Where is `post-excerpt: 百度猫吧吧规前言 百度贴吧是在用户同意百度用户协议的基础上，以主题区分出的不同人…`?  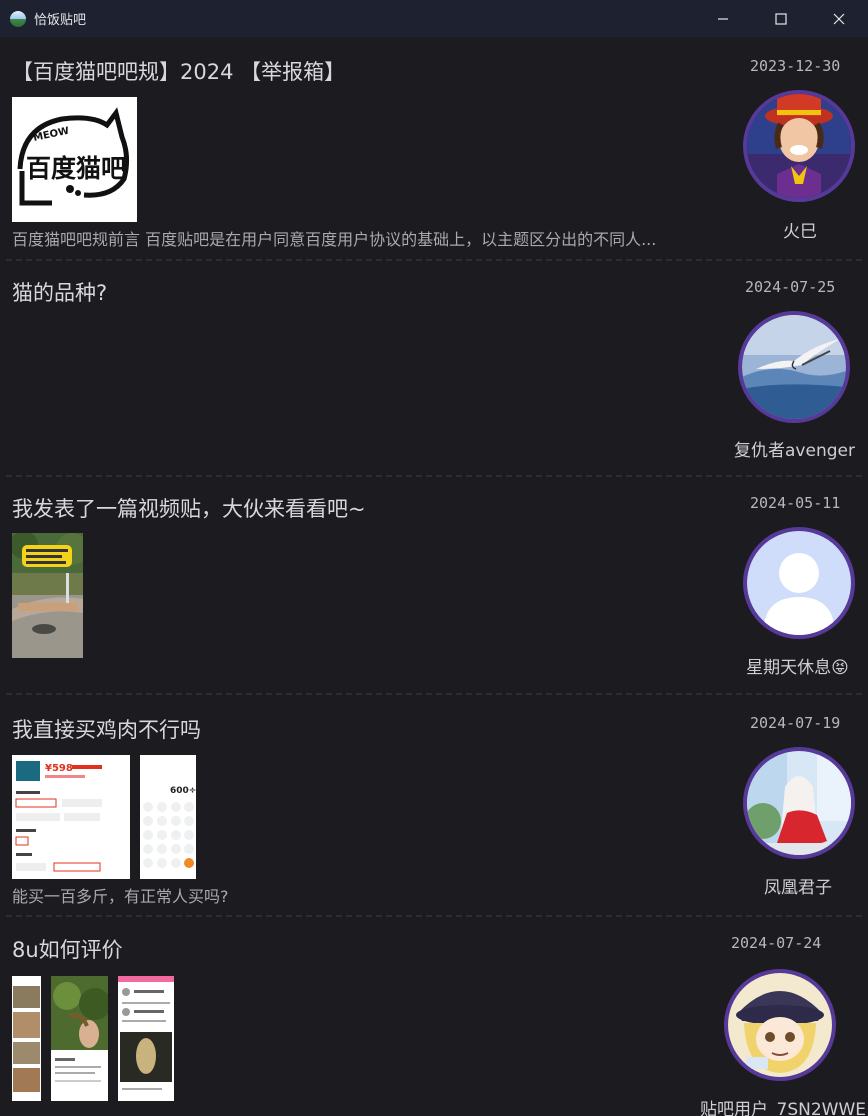 post-excerpt: 百度猫吧吧规前言 百度贴吧是在用户同意百度用户协议的基础上，以主题区分出的不同人… is located at coordinates (334, 239).